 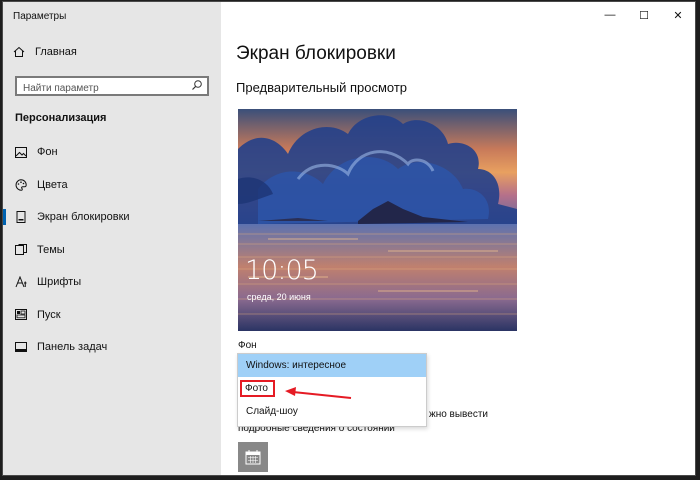 What do you see at coordinates (72, 347) in the screenshot?
I see `sidebar-item-label: Панель задач` at bounding box center [72, 347].